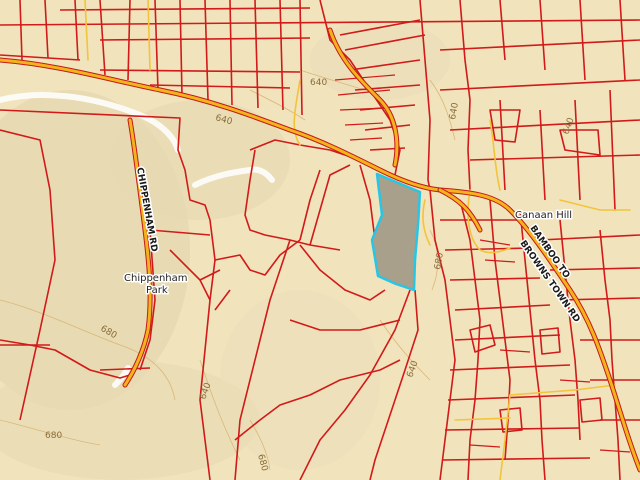 The height and width of the screenshot is (480, 640). I want to click on place-label-canaan-hill: Canaan Hill, so click(543, 215).